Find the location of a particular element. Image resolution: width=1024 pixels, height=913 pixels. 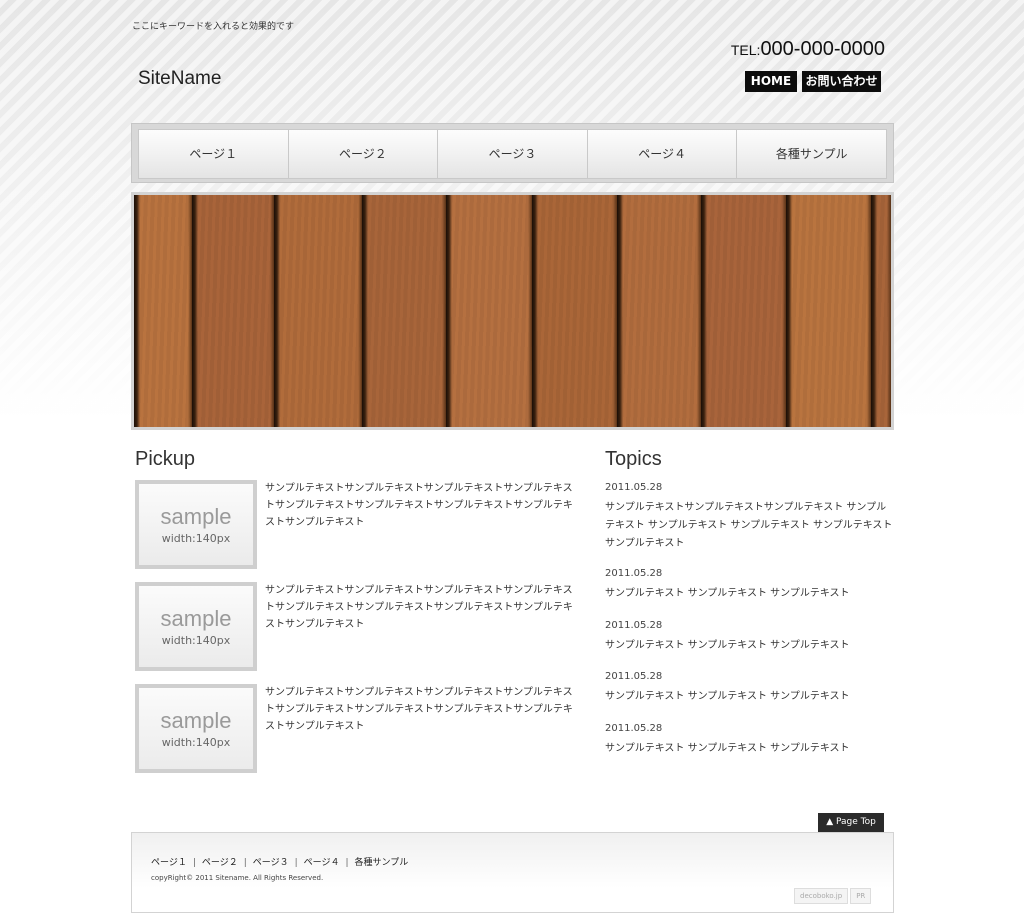

nav-item-page3: ページ３ is located at coordinates (513, 154).